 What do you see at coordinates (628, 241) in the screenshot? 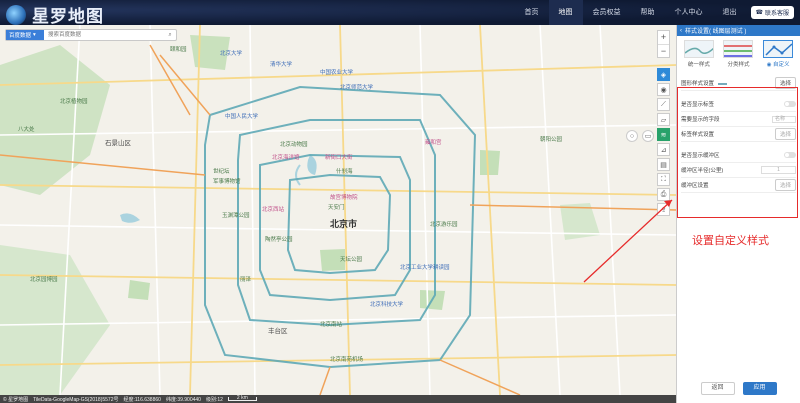
I see `annotation-arrow` at bounding box center [628, 241].